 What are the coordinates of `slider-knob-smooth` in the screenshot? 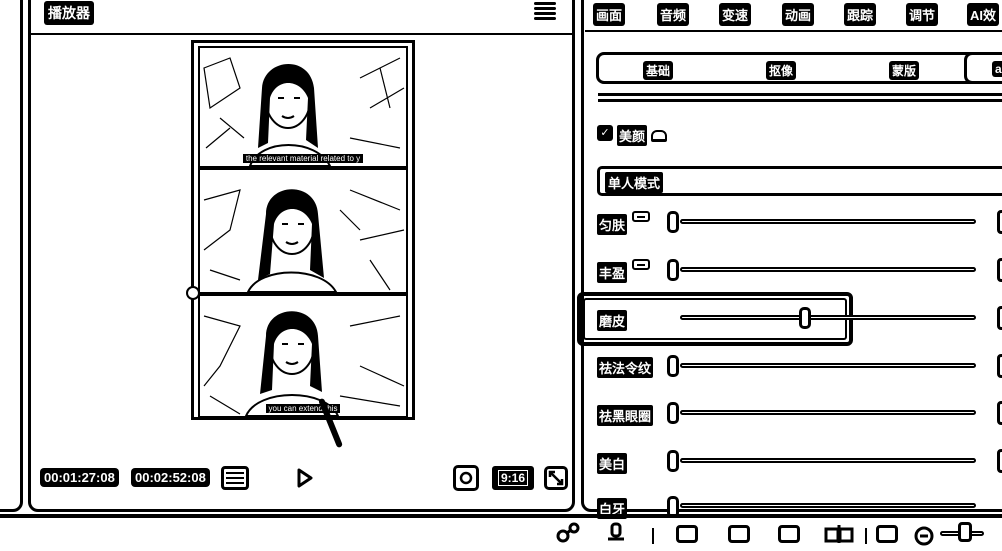 It's located at (805, 318).